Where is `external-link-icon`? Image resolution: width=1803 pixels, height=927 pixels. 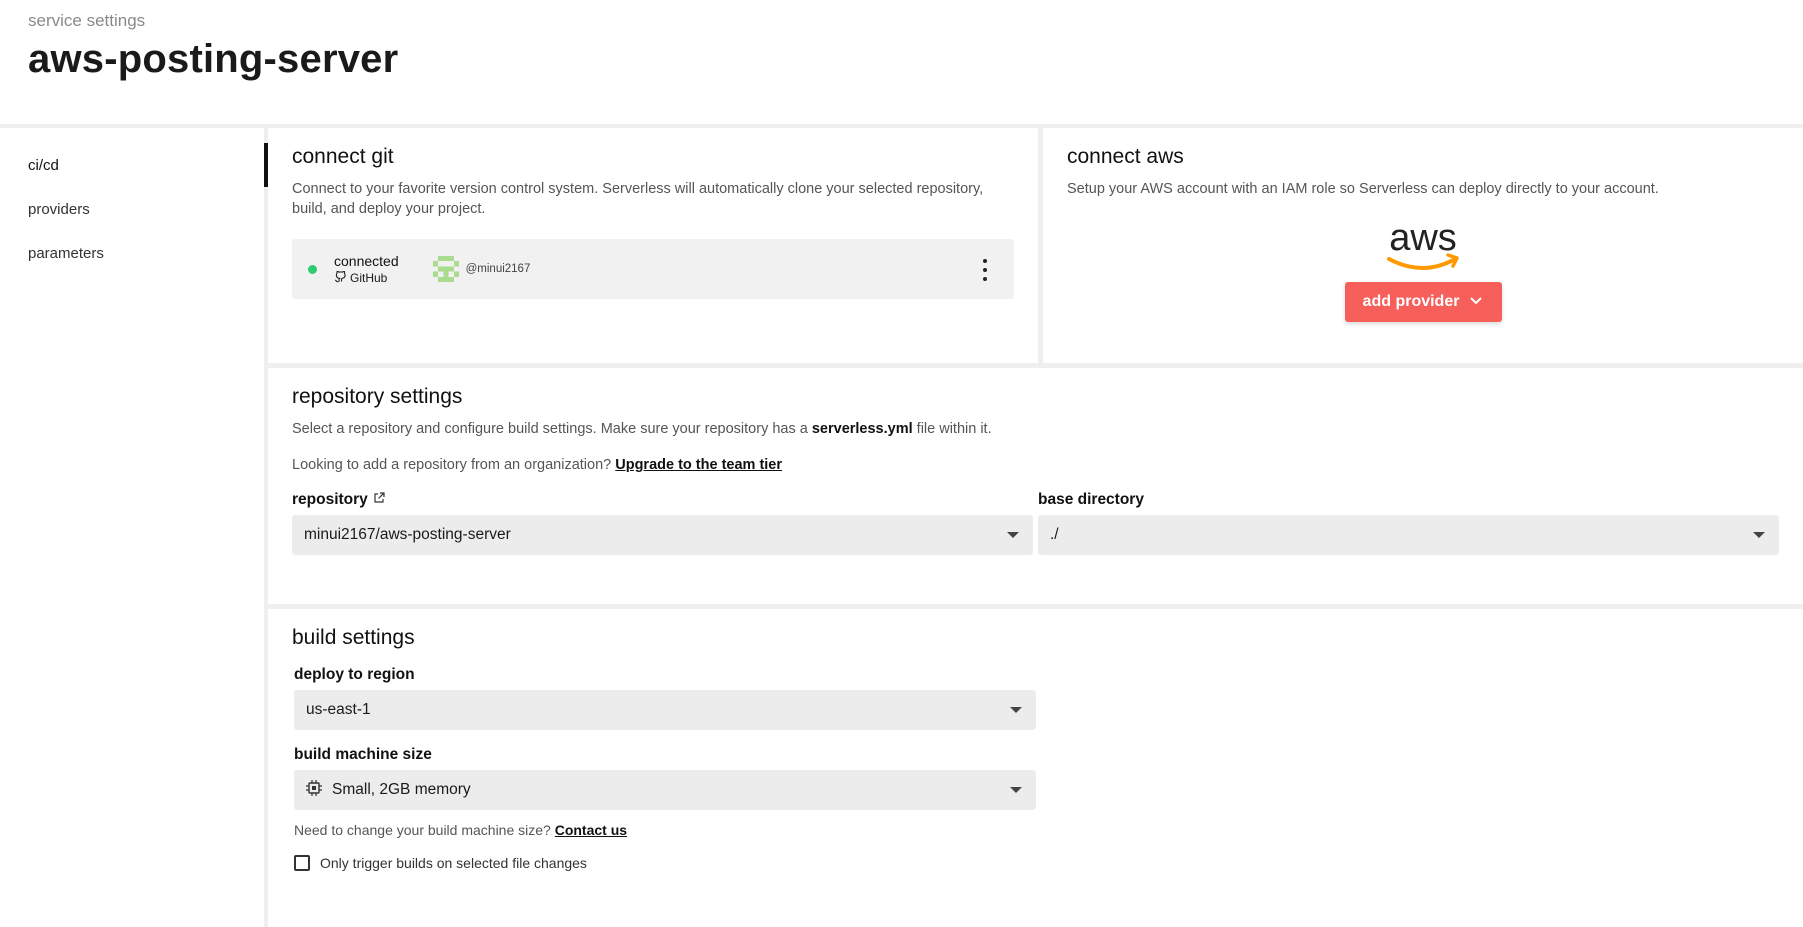
external-link-icon is located at coordinates (379, 500).